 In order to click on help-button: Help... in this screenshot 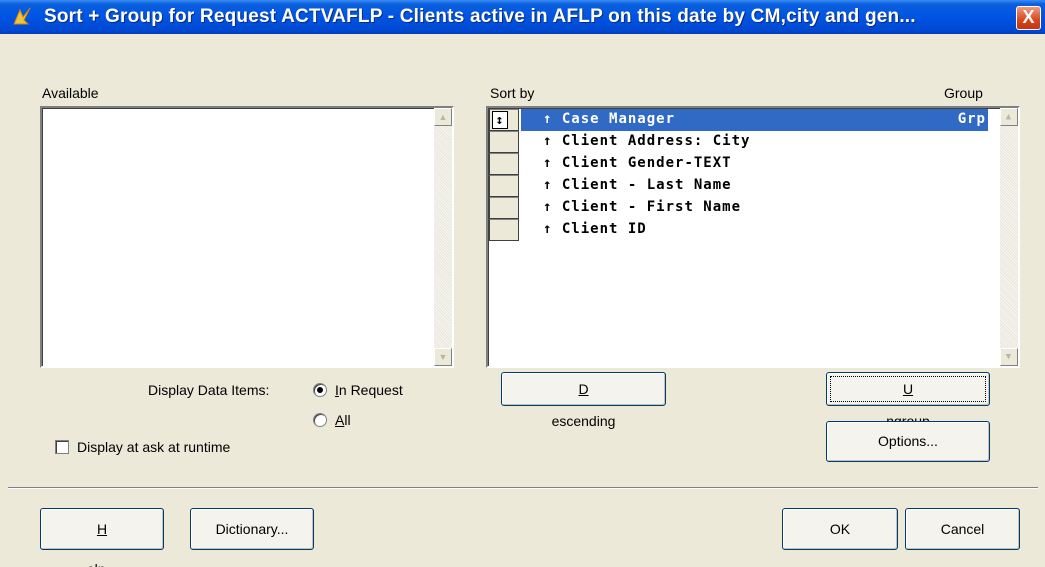, I will do `click(102, 537)`.